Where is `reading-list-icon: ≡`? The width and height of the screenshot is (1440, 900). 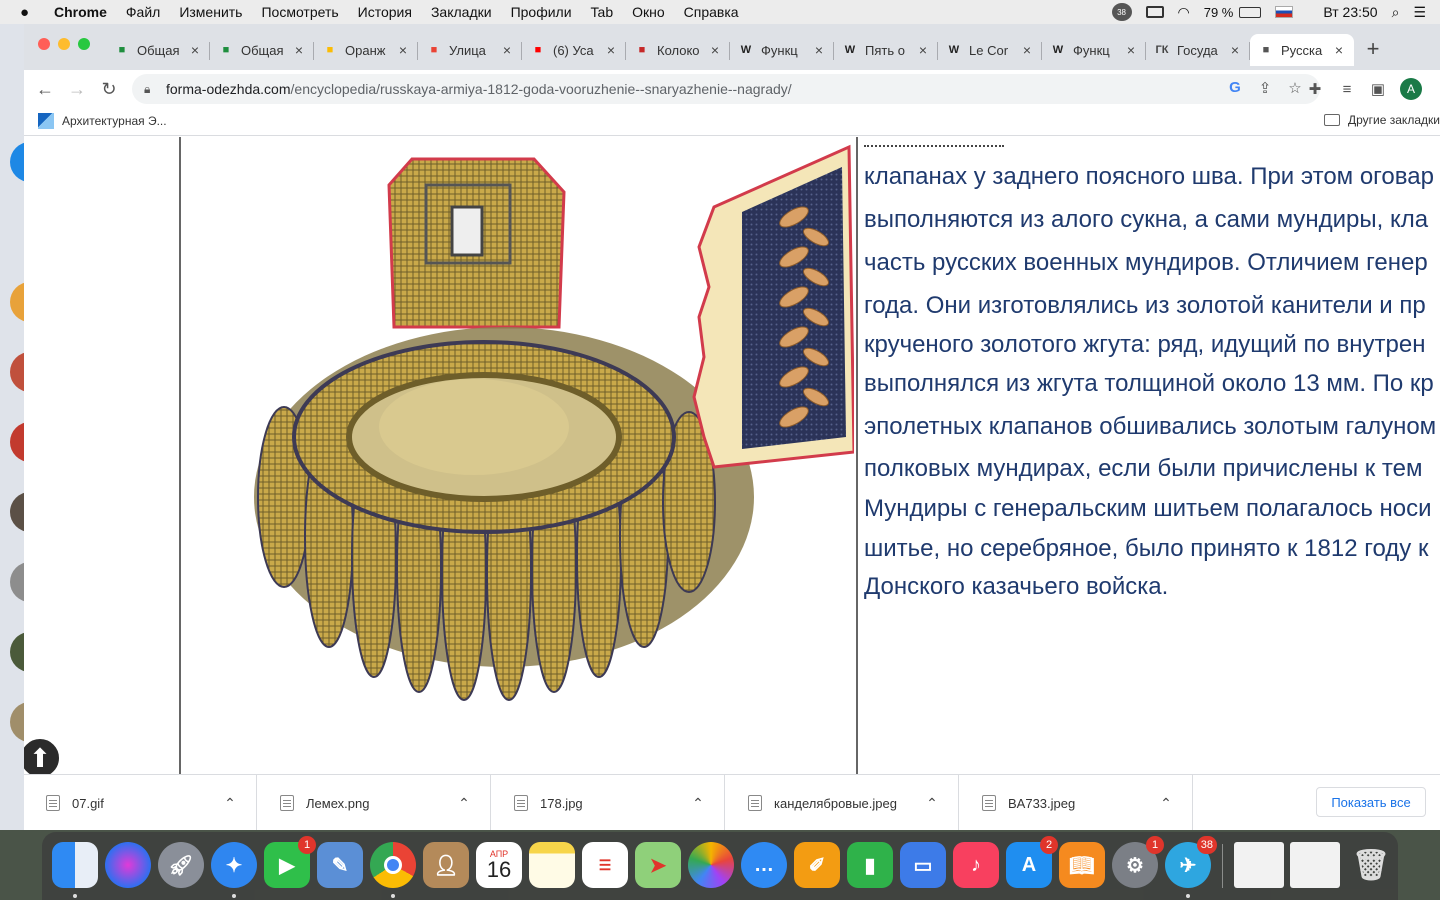
reading-list-icon: ≡ is located at coordinates (1347, 89).